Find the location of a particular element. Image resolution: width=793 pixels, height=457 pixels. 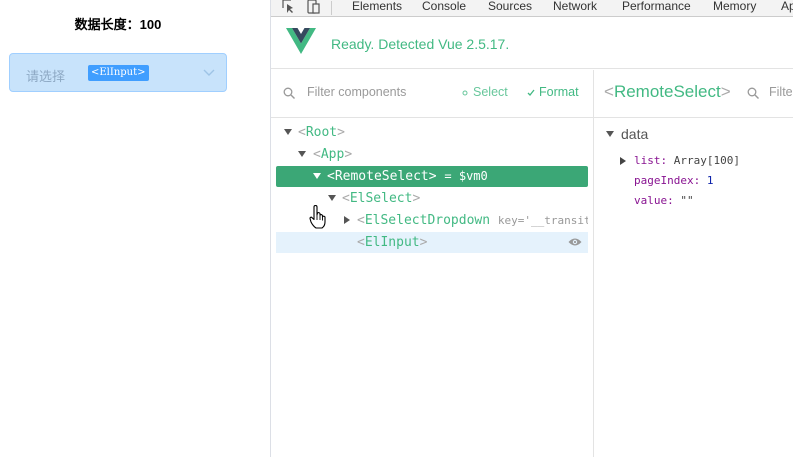

component-name: App is located at coordinates (332, 154).